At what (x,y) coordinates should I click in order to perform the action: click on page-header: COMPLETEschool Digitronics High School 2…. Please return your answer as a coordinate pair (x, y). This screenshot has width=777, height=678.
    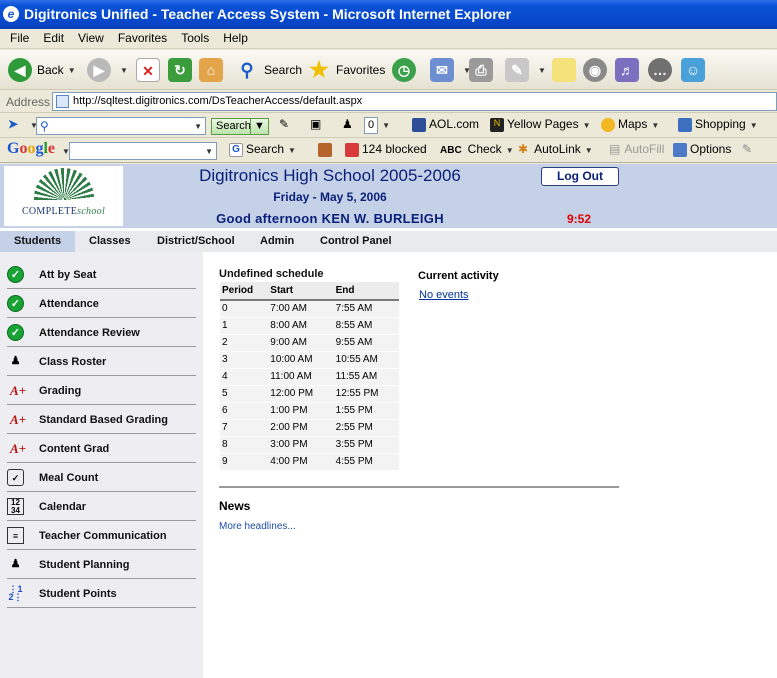
    Looking at the image, I should click on (388, 196).